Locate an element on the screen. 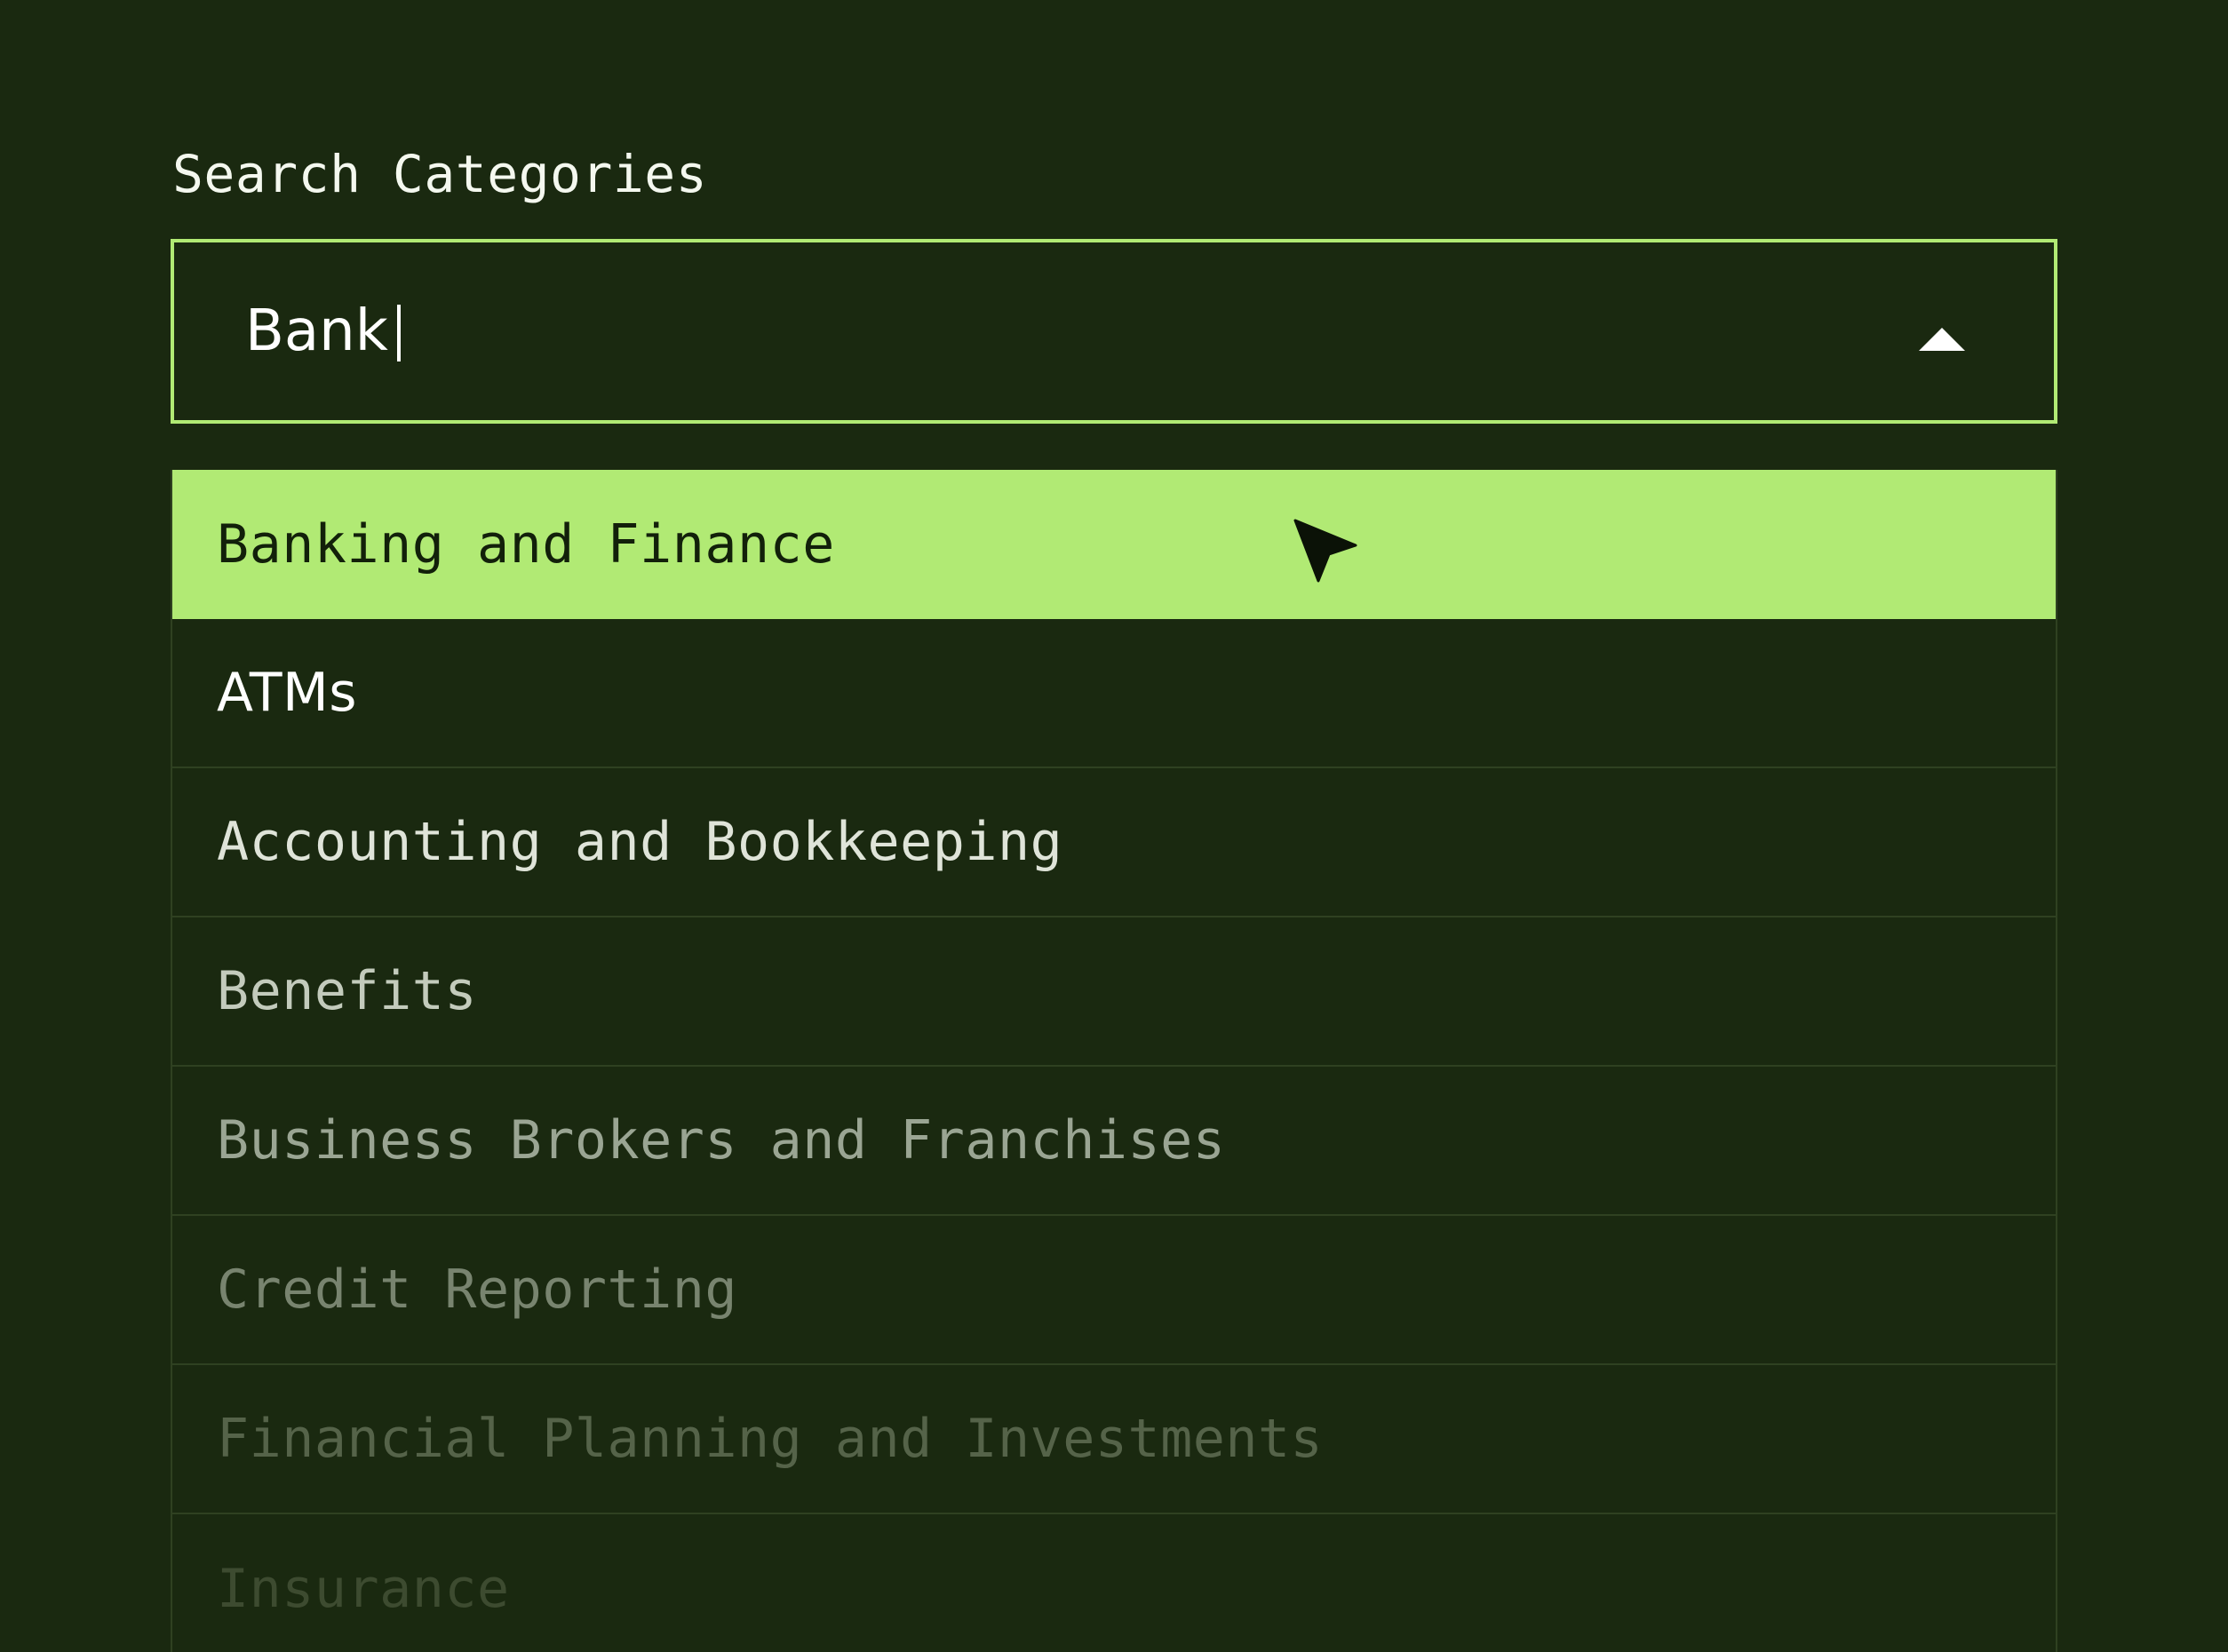 The width and height of the screenshot is (2228, 1652). option-label: ATMs is located at coordinates (287, 693).